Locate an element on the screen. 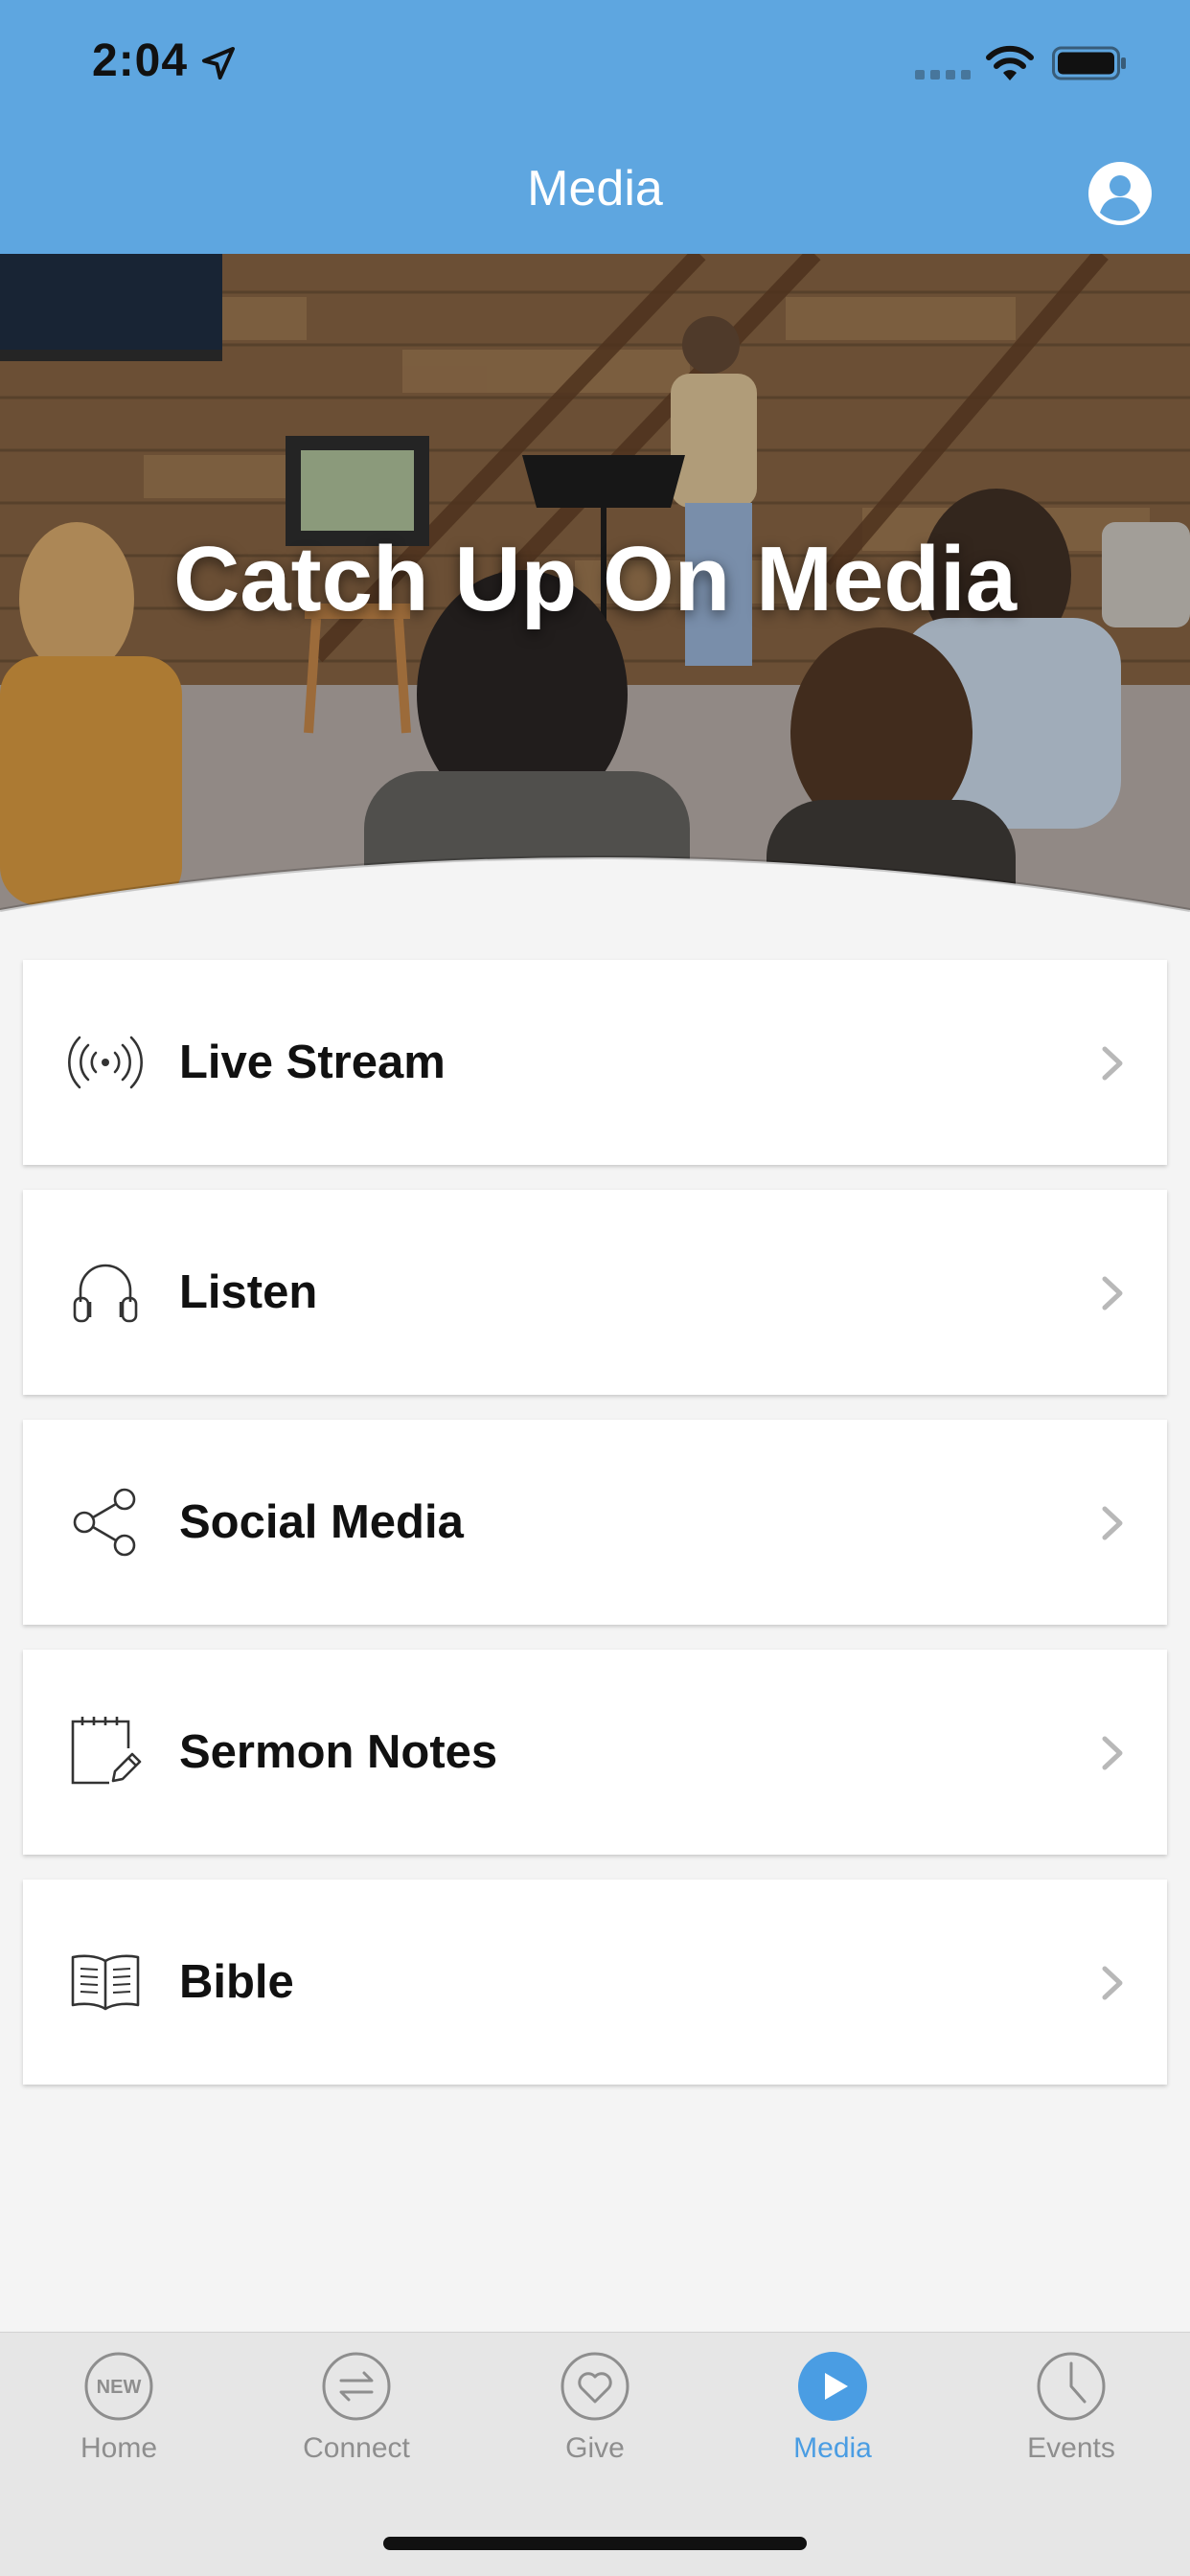 The image size is (1190, 2576). tab-label: Home is located at coordinates (119, 2448).